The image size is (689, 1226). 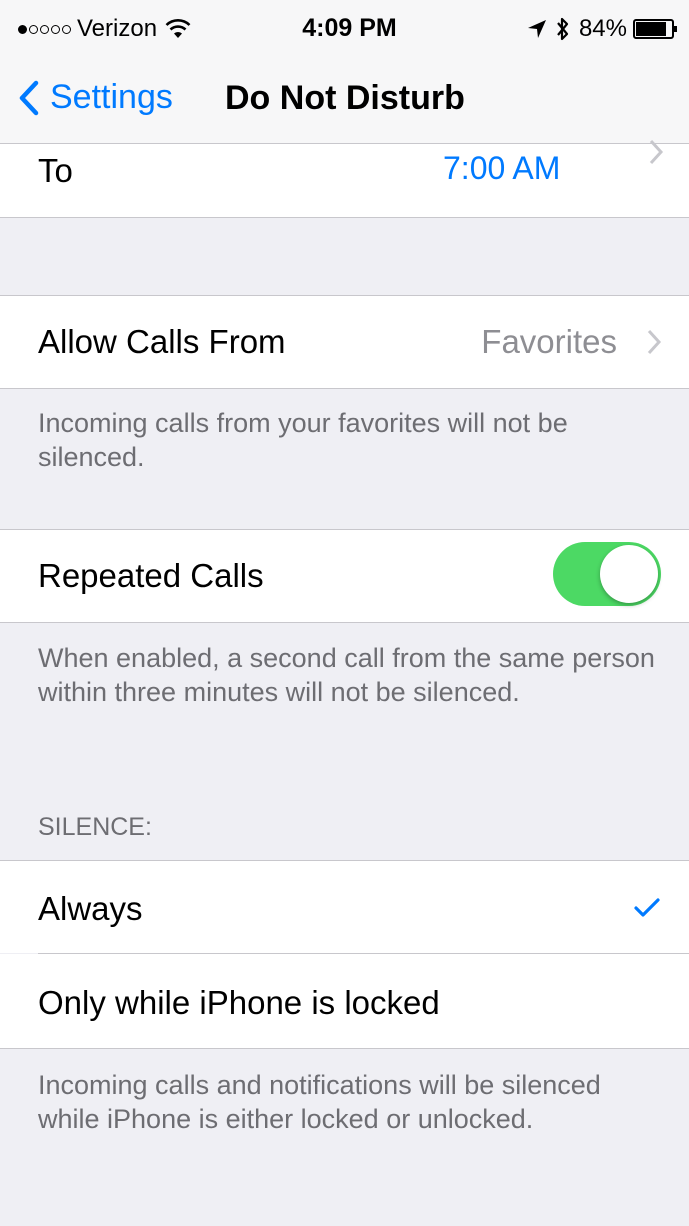 I want to click on back-button-label: Settings, so click(x=111, y=97).